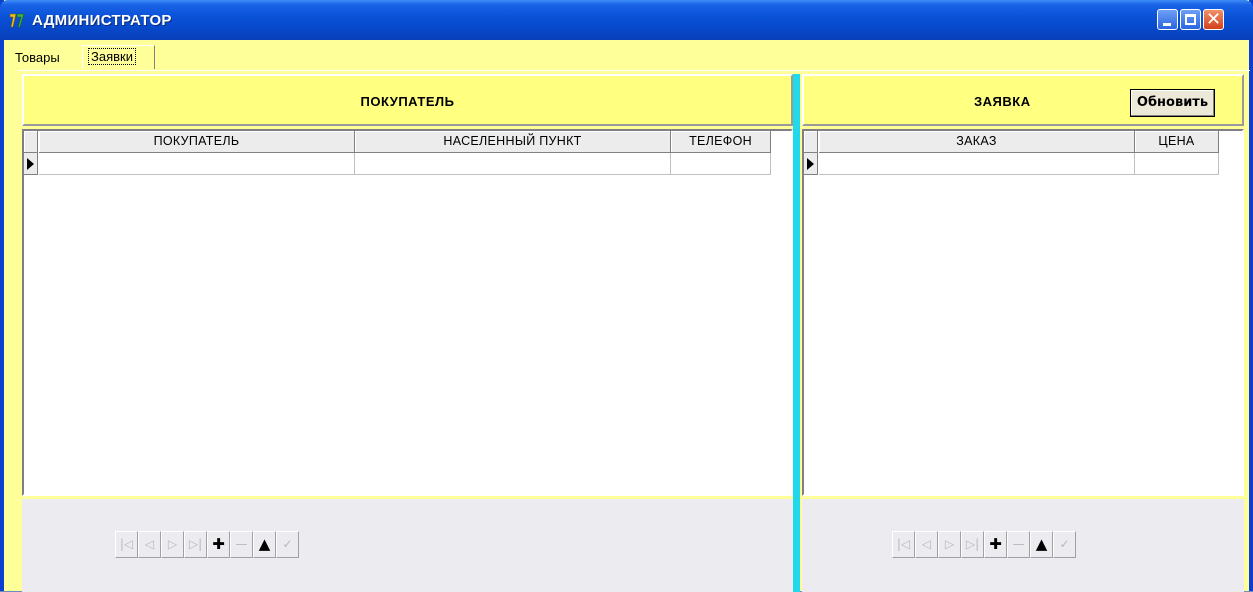  What do you see at coordinates (17, 20) in the screenshot?
I see `app-icon` at bounding box center [17, 20].